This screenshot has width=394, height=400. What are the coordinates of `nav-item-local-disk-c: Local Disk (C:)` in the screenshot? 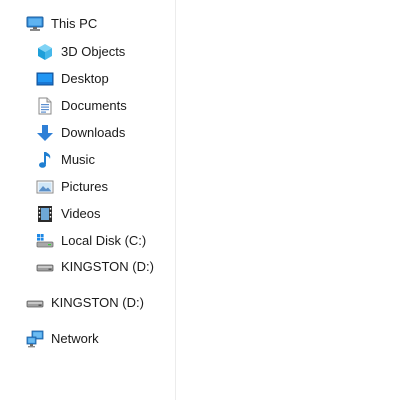 It's located at (91, 241).